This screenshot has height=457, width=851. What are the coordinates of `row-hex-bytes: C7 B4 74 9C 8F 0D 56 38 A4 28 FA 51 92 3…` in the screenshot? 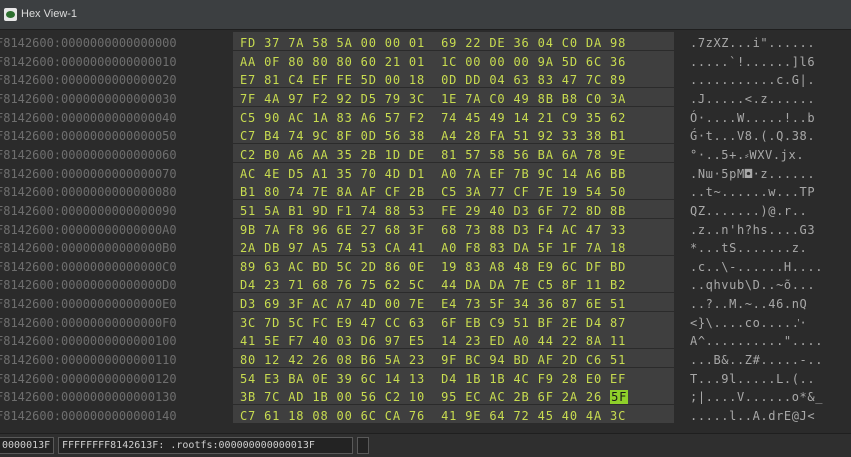 It's located at (433, 136).